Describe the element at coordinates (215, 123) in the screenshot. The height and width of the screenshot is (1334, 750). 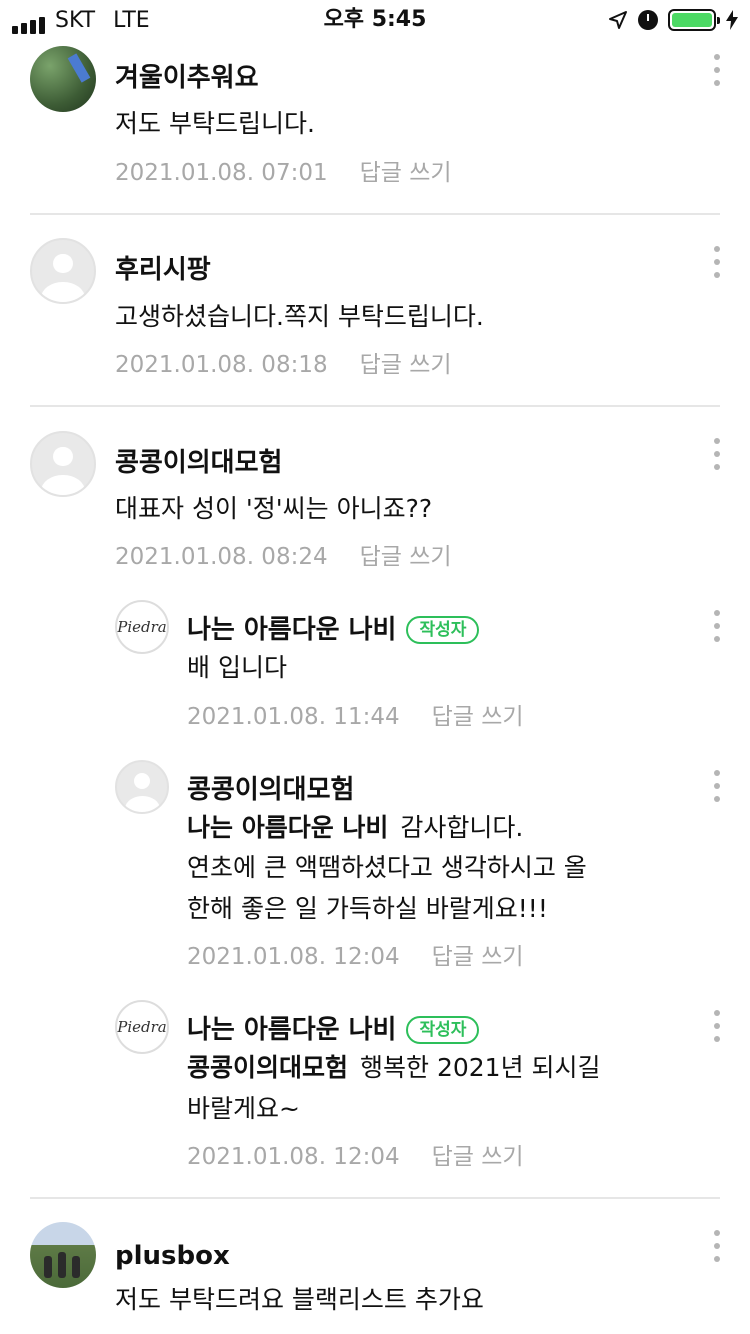
I see `comment-text: 저도 부탁드립니다.` at that location.